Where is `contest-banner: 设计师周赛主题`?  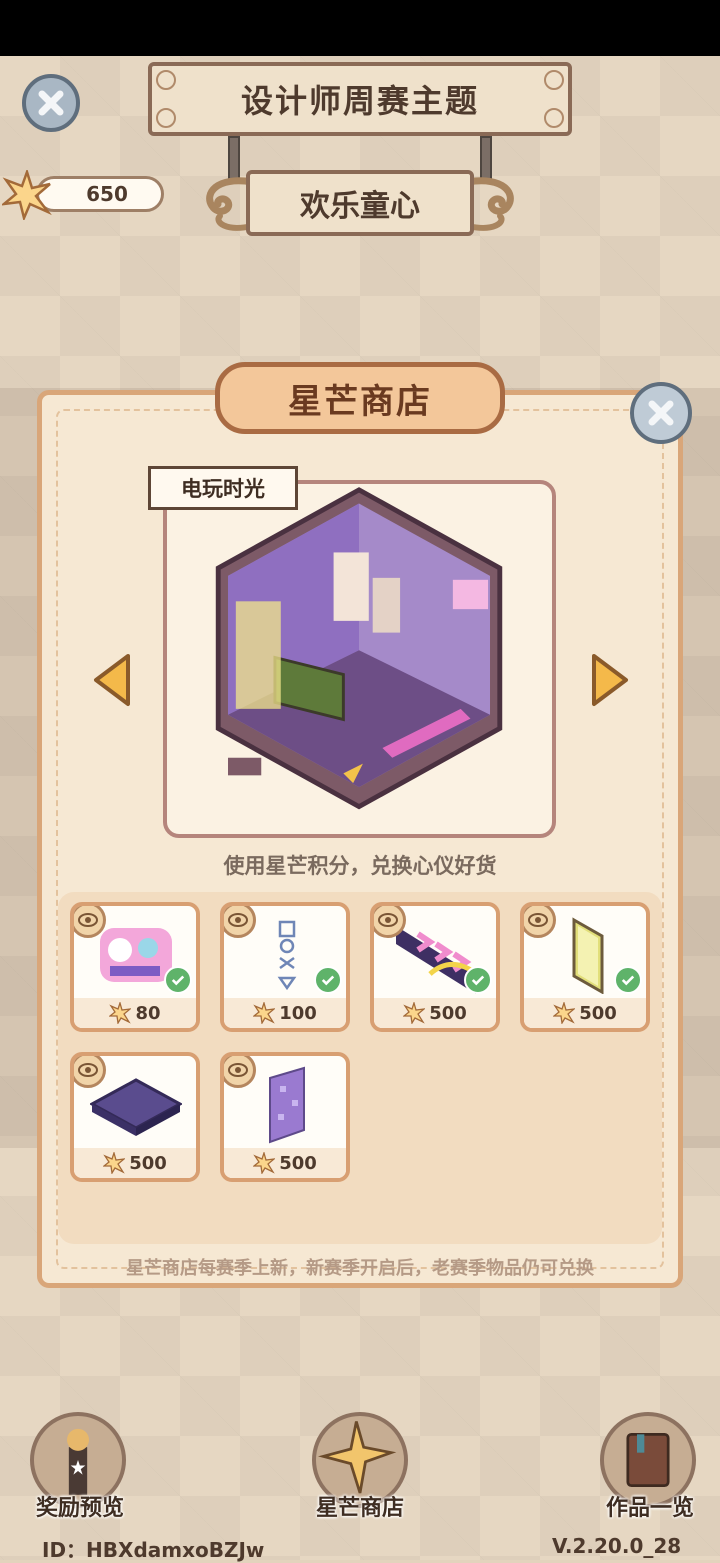
contest-banner: 设计师周赛主题 is located at coordinates (360, 99).